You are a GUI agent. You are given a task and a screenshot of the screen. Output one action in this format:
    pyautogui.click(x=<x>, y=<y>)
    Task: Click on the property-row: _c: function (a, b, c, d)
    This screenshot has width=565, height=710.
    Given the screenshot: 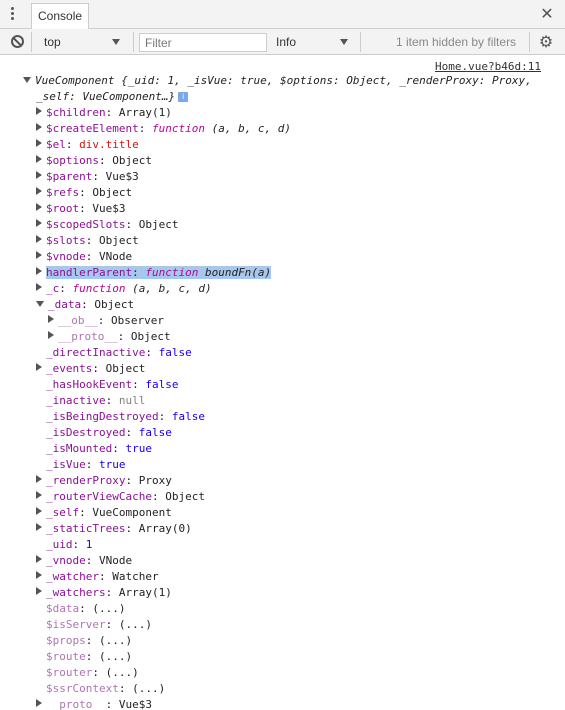 What is the action you would take?
    pyautogui.click(x=124, y=289)
    